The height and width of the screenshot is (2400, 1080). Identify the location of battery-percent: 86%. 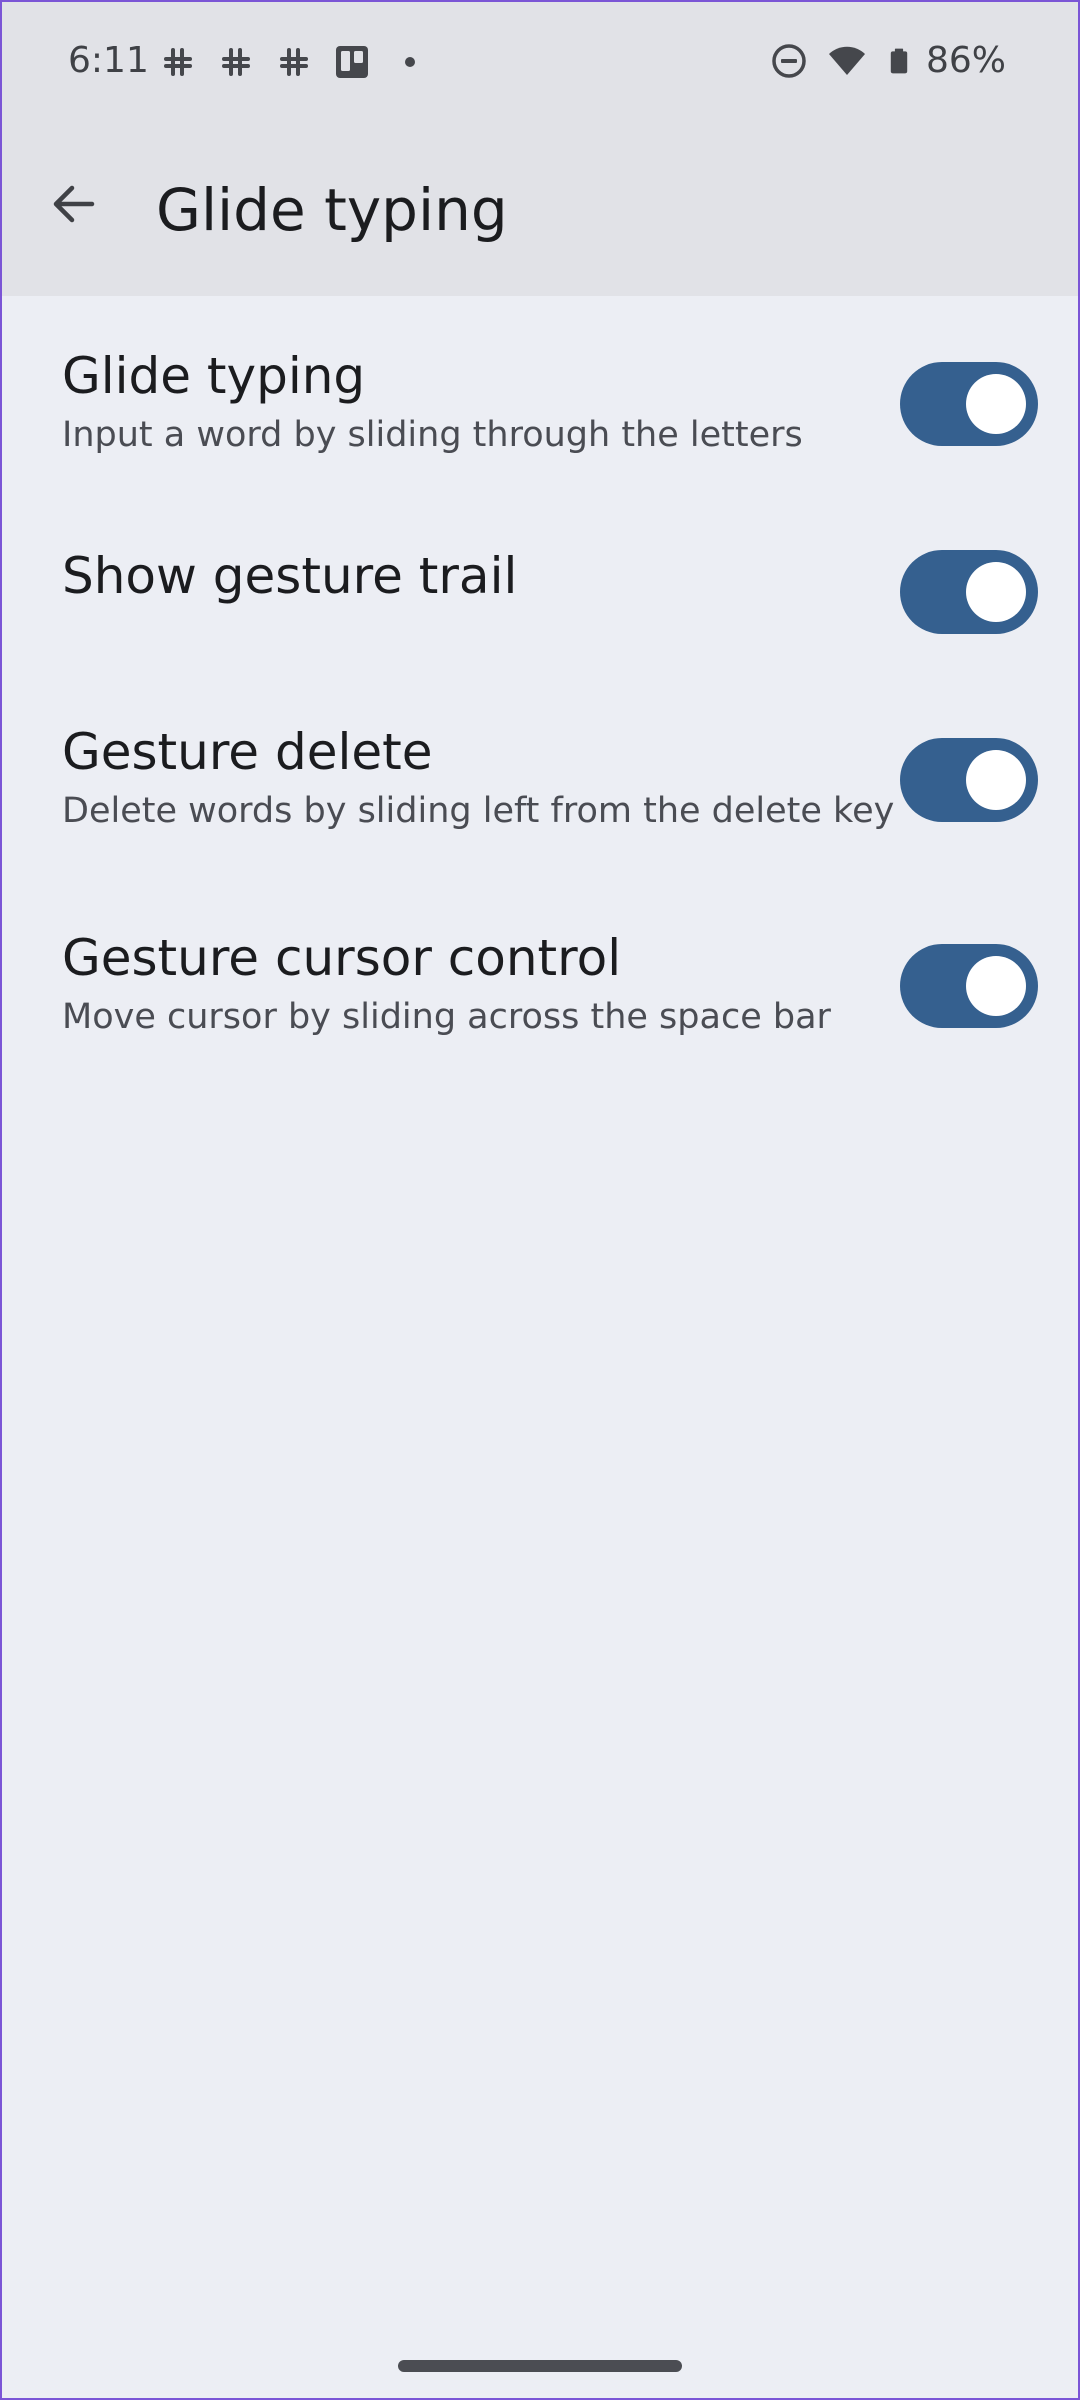
(965, 60).